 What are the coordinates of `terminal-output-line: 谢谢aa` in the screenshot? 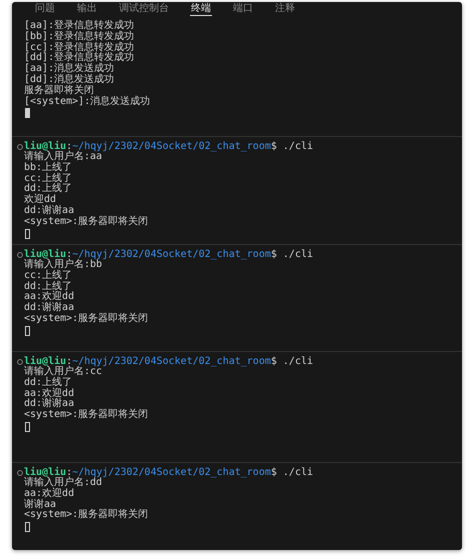 It's located at (40, 505).